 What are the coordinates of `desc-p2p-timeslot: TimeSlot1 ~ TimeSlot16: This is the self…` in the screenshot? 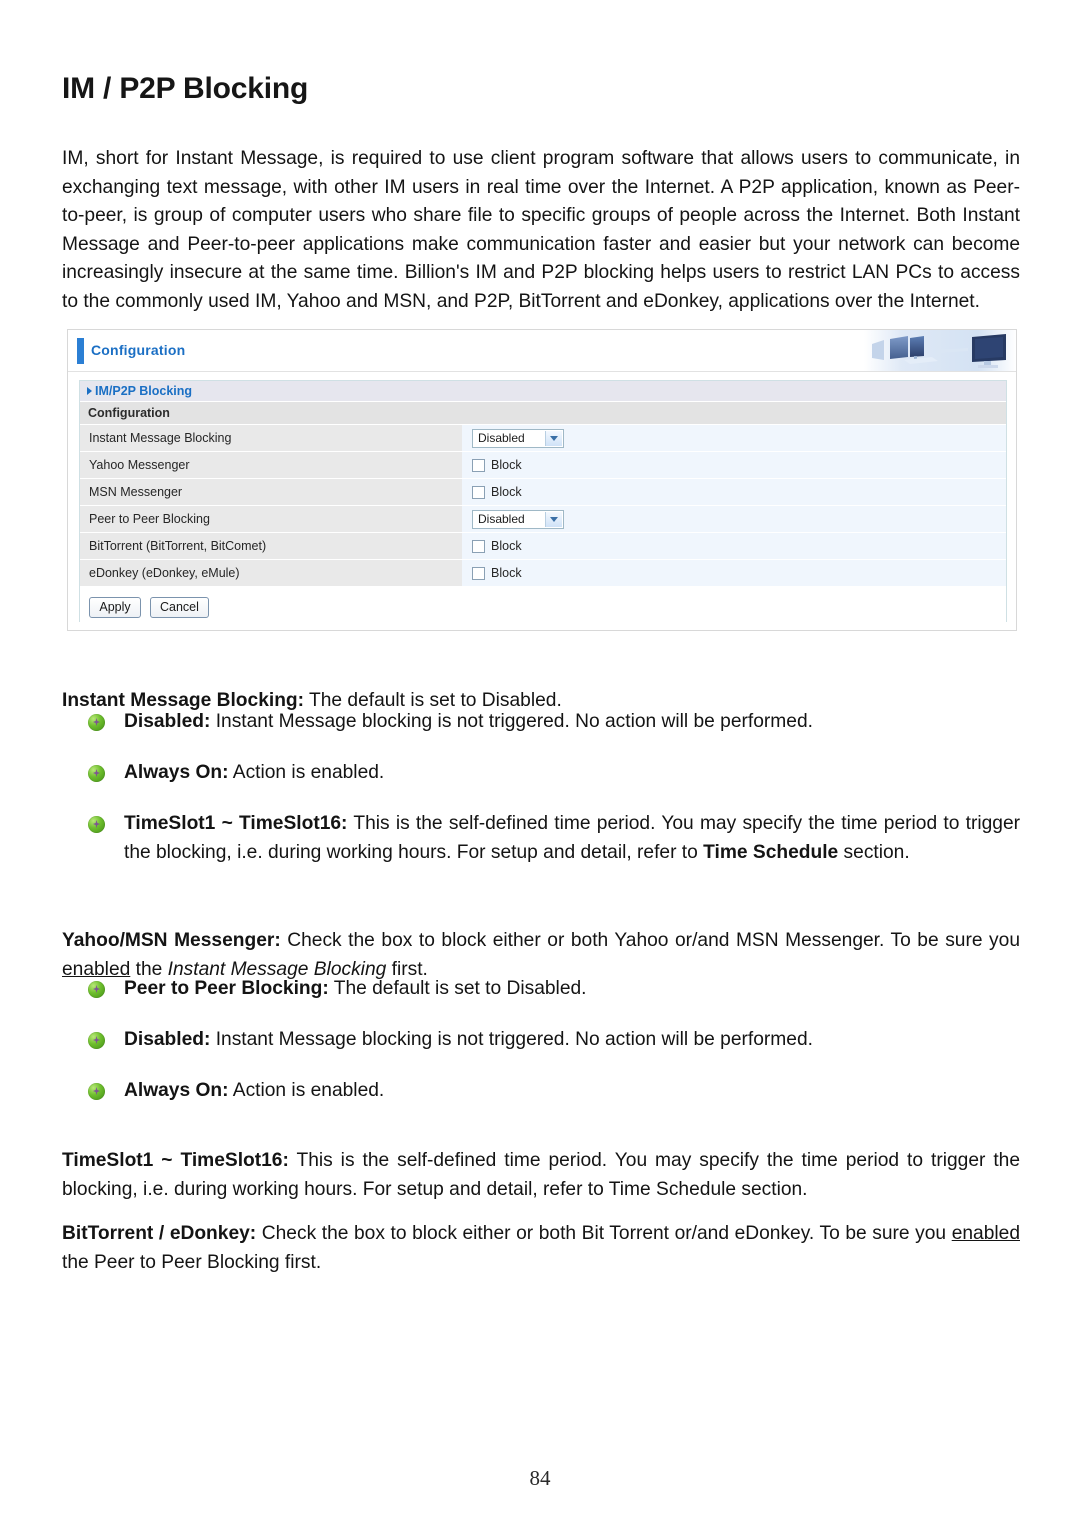 It's located at (541, 1175).